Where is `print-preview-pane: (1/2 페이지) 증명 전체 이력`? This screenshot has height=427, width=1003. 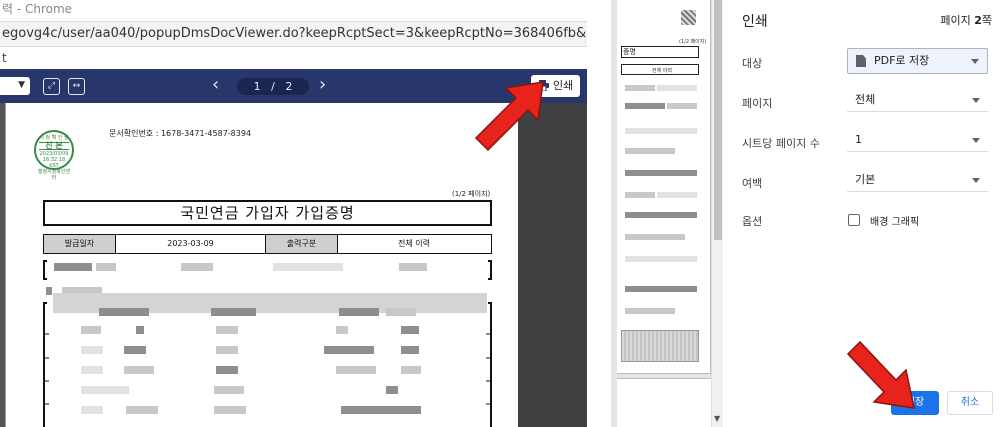 print-preview-pane: (1/2 페이지) 증명 전체 이력 is located at coordinates (667, 213).